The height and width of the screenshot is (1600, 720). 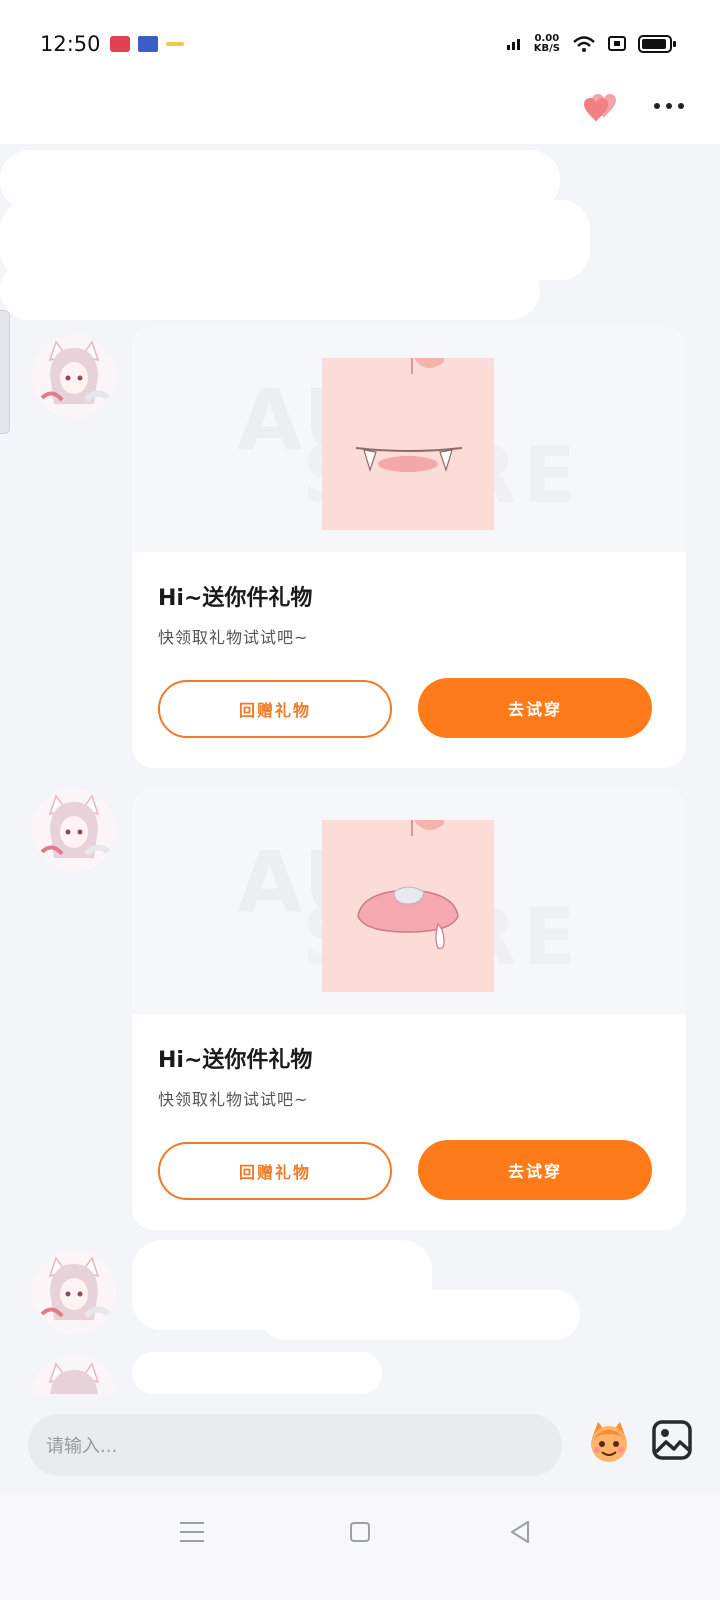 I want to click on signal-icon, so click(x=513, y=44).